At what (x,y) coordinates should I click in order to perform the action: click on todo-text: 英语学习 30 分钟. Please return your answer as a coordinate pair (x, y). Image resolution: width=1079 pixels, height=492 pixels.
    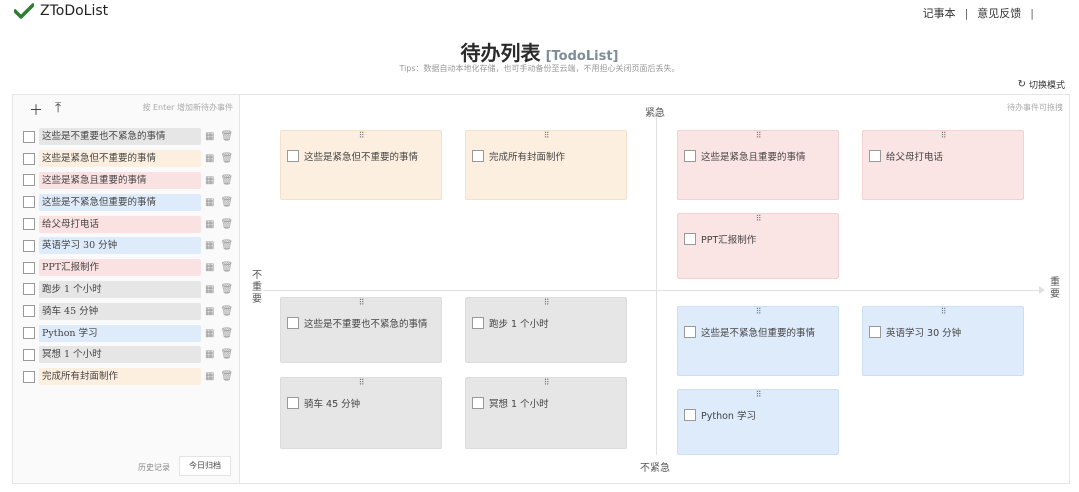
    Looking at the image, I should click on (120, 246).